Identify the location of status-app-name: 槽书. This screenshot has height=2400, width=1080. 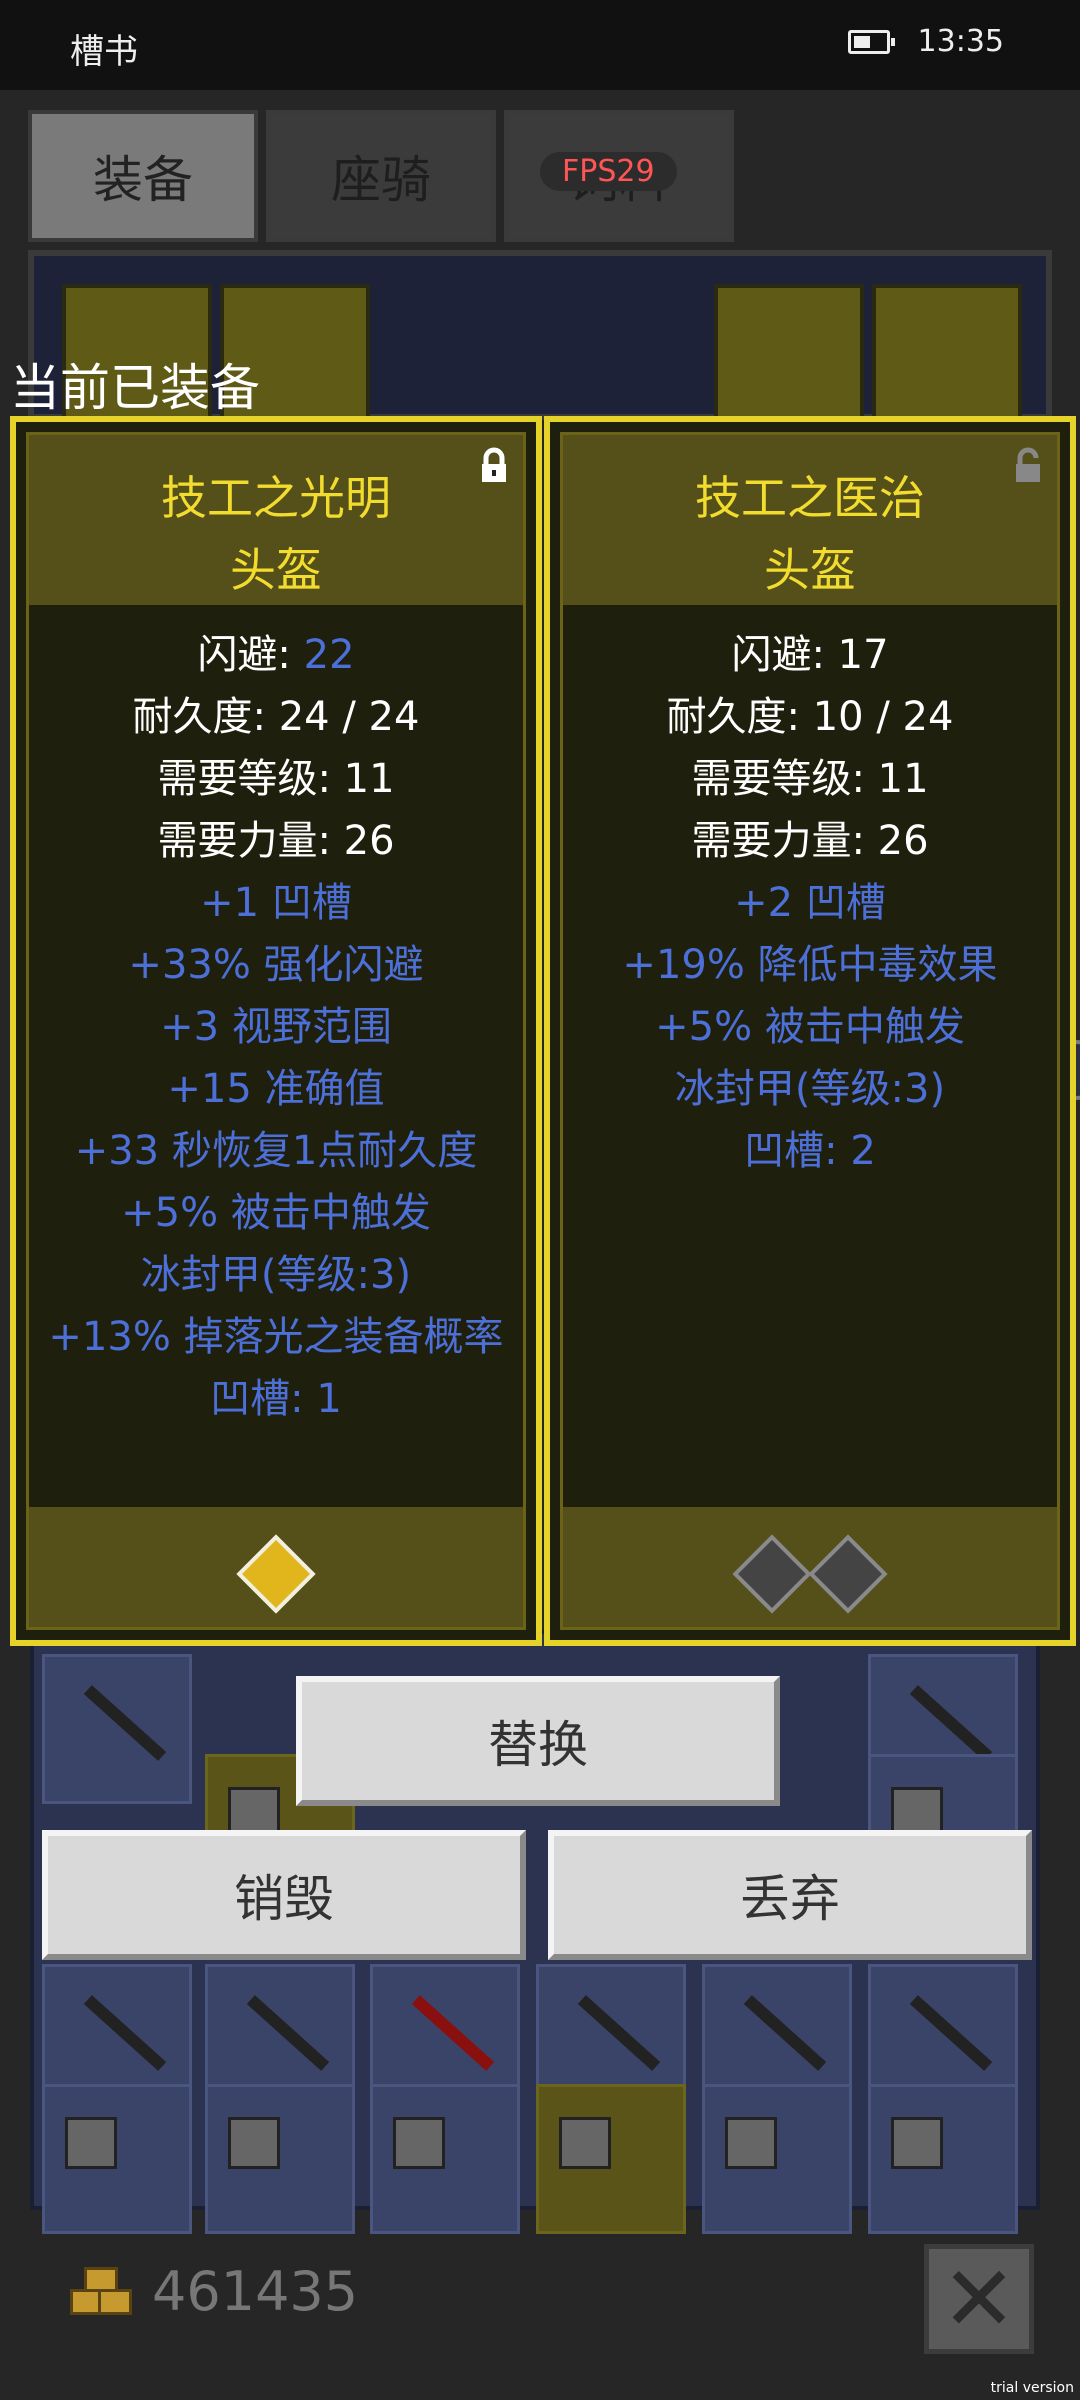
(104, 52).